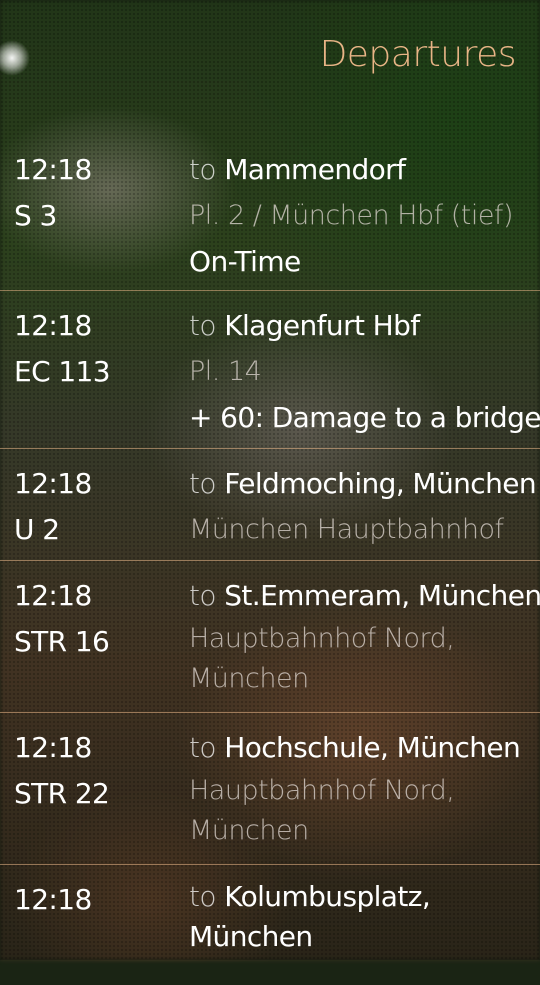 The image size is (540, 985). I want to click on departure-status: + 60: Damage to a bridge, so click(364, 417).